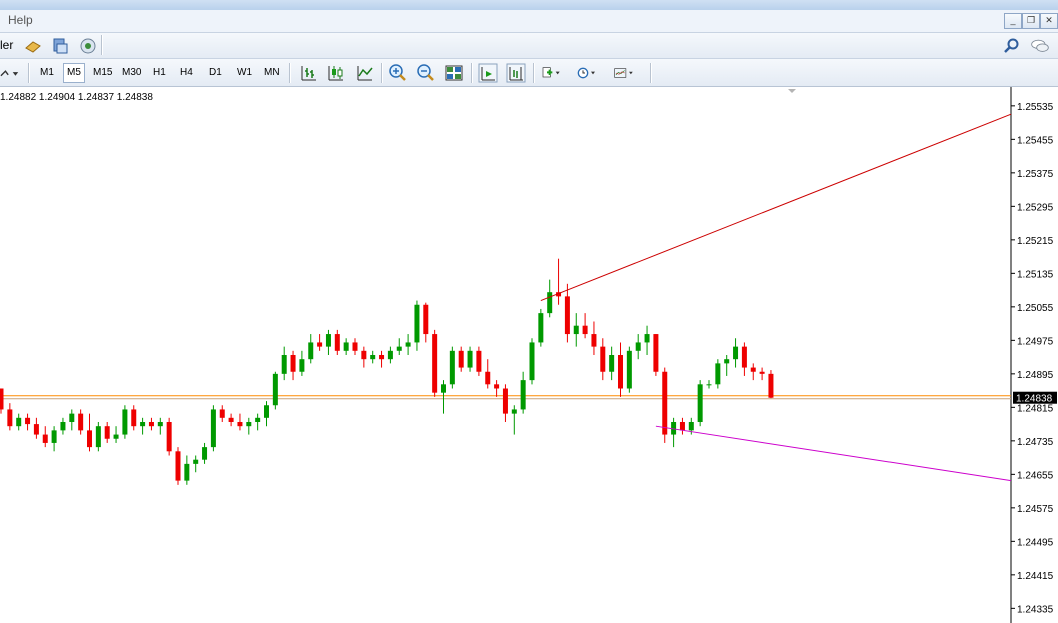  What do you see at coordinates (10, 73) in the screenshot?
I see `line-tool-dropdown-icon` at bounding box center [10, 73].